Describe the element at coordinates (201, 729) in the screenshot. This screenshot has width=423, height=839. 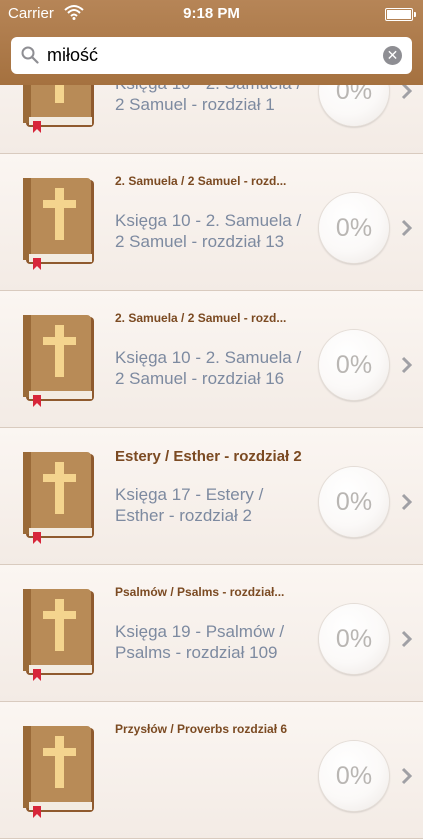
I see `row-title: Przysłów / Proverbs rozdział 6` at that location.